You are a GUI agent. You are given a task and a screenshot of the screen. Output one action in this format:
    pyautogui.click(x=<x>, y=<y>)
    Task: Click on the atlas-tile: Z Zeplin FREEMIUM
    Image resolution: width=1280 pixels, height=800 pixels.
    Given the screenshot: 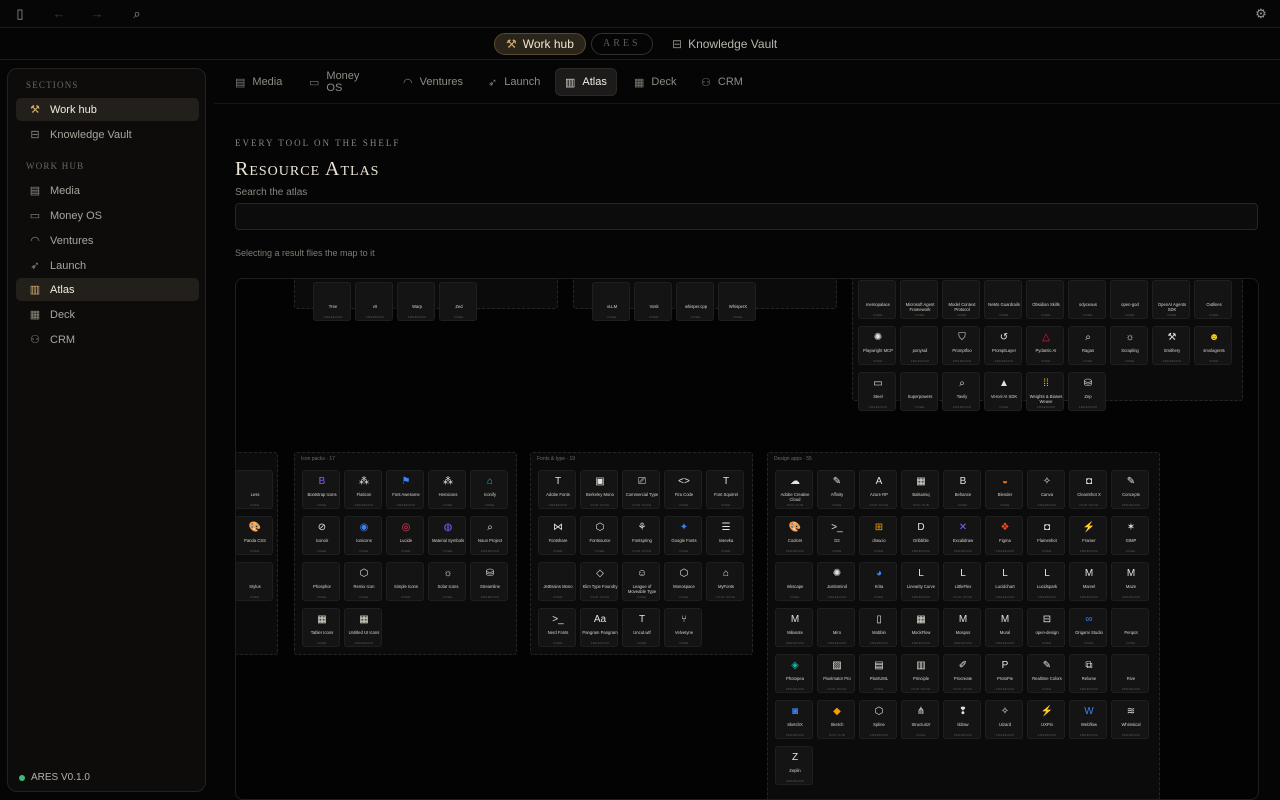 What is the action you would take?
    pyautogui.click(x=794, y=765)
    